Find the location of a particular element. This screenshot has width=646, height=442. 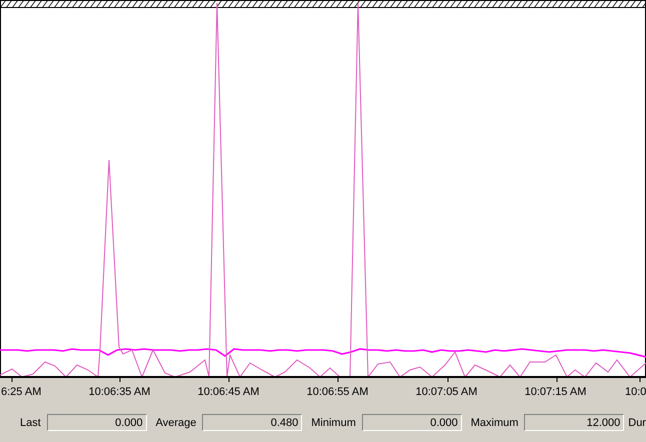

time-axis-label: 10:07:05 AM is located at coordinates (446, 392).